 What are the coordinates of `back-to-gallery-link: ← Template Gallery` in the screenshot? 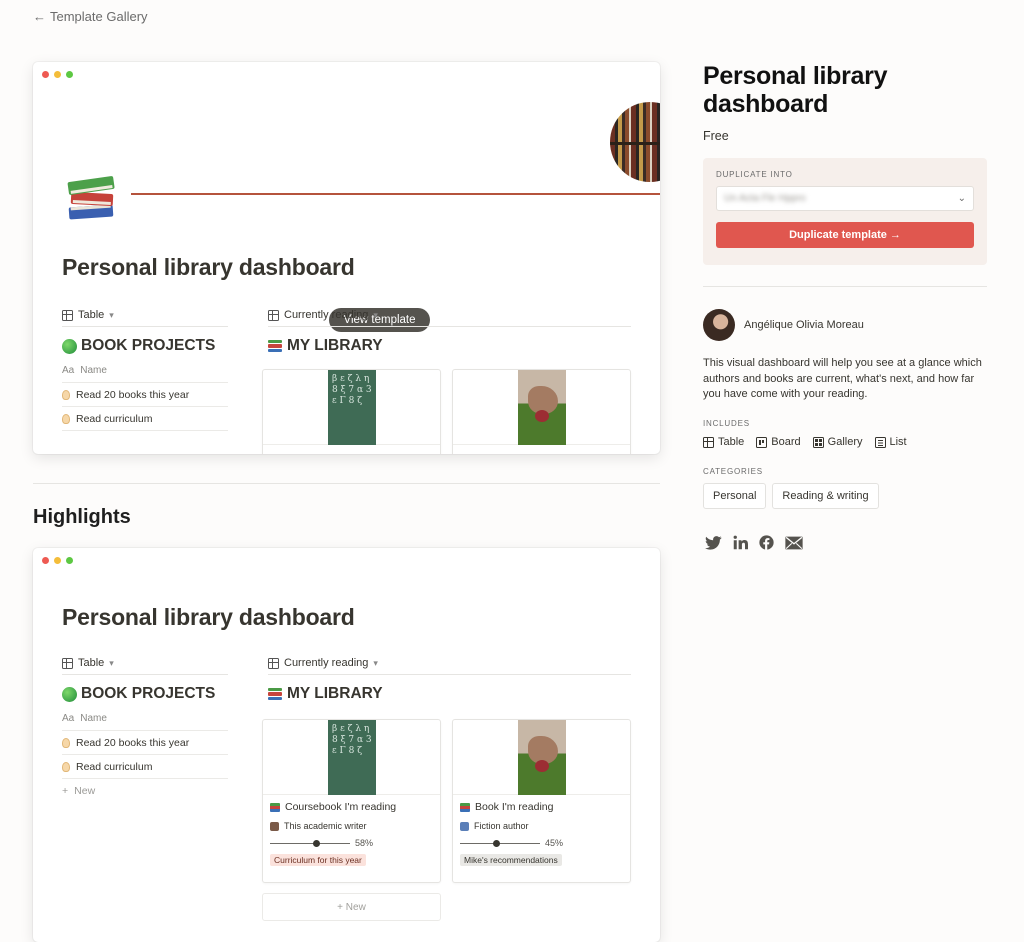 It's located at (90, 16).